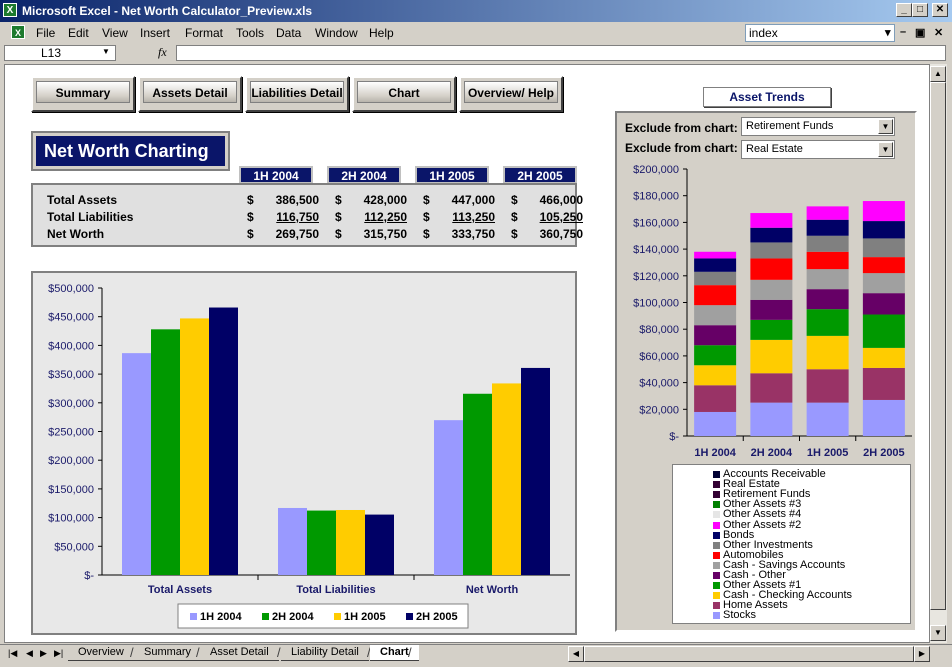 The width and height of the screenshot is (952, 667). I want to click on excel-app-icon: X, so click(10, 10).